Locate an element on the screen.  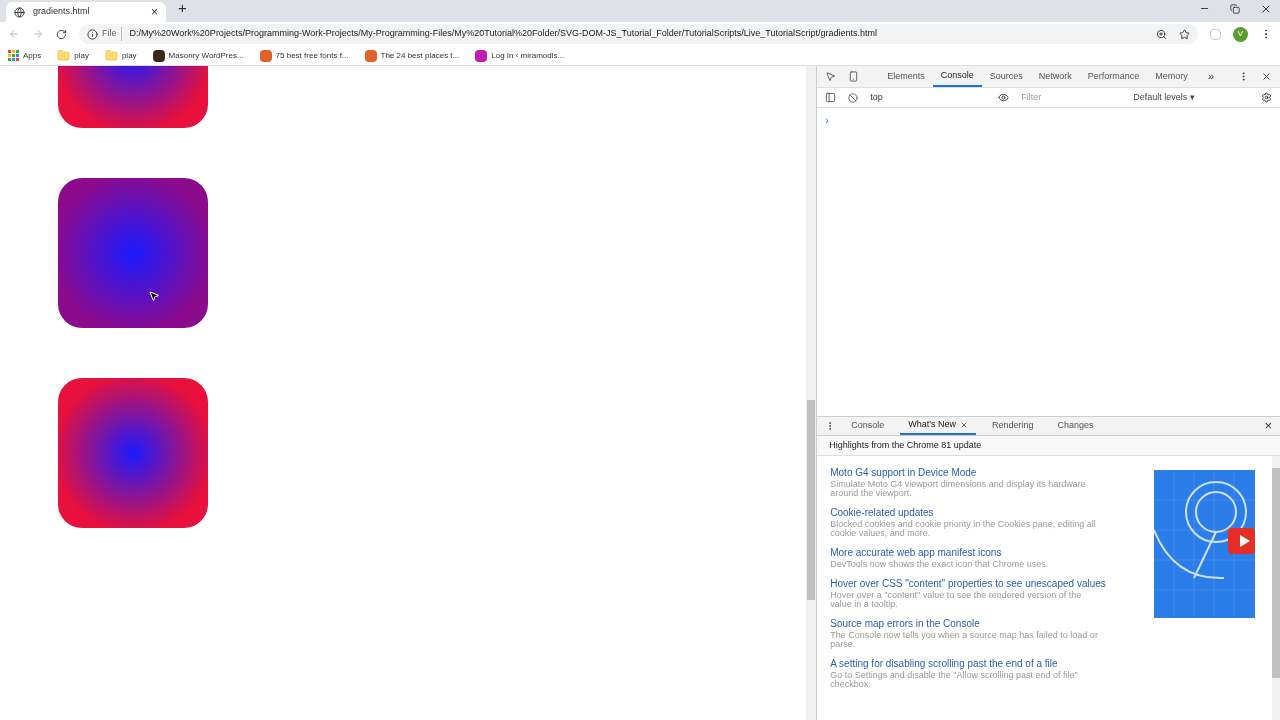
star-icon is located at coordinates (1184, 34).